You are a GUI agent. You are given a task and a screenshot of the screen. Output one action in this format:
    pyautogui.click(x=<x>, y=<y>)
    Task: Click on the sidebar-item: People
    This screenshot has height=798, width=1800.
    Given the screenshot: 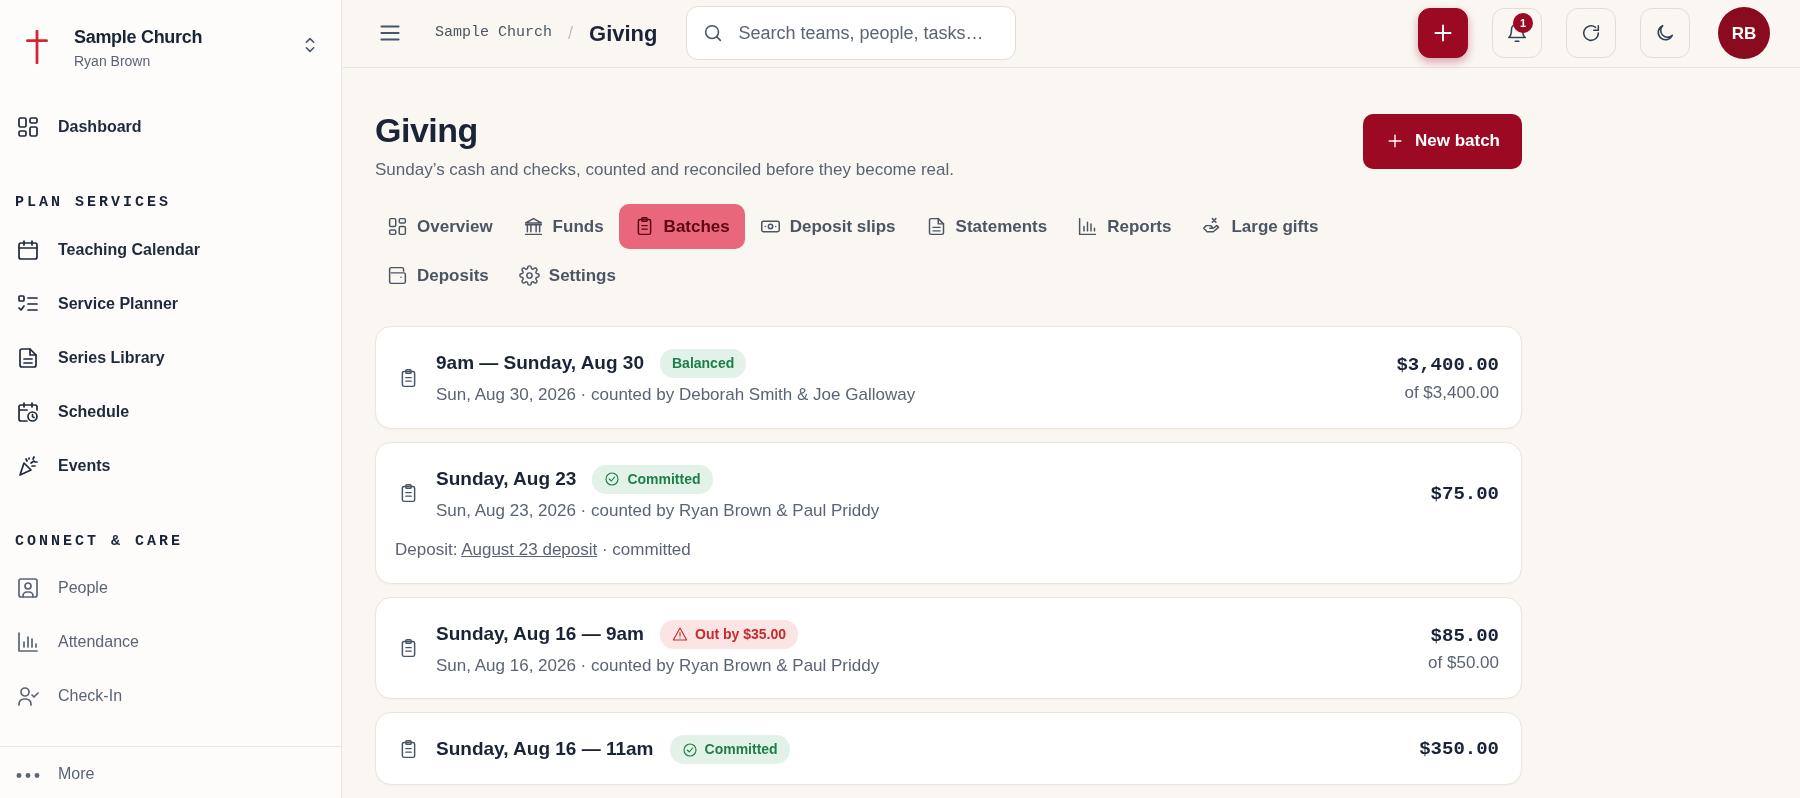 What is the action you would take?
    pyautogui.click(x=170, y=588)
    